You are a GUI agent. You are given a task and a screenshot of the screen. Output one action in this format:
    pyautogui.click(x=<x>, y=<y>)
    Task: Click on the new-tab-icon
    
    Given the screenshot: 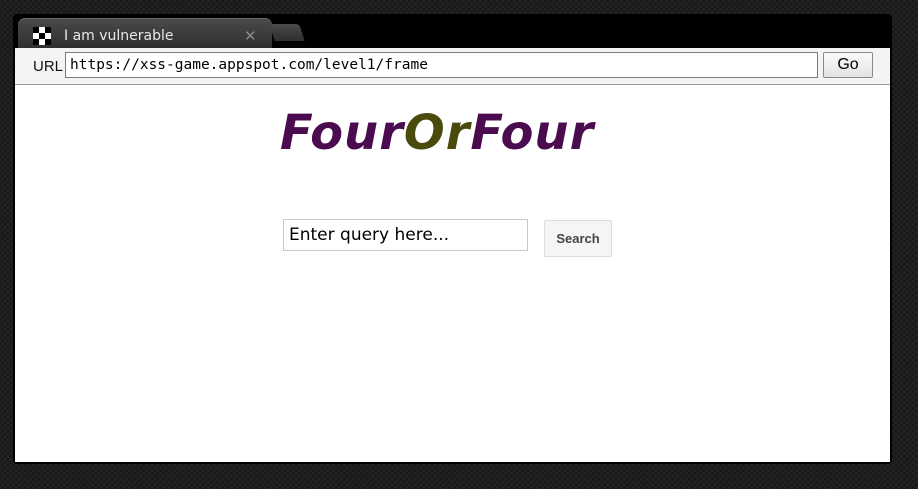 What is the action you would take?
    pyautogui.click(x=287, y=32)
    